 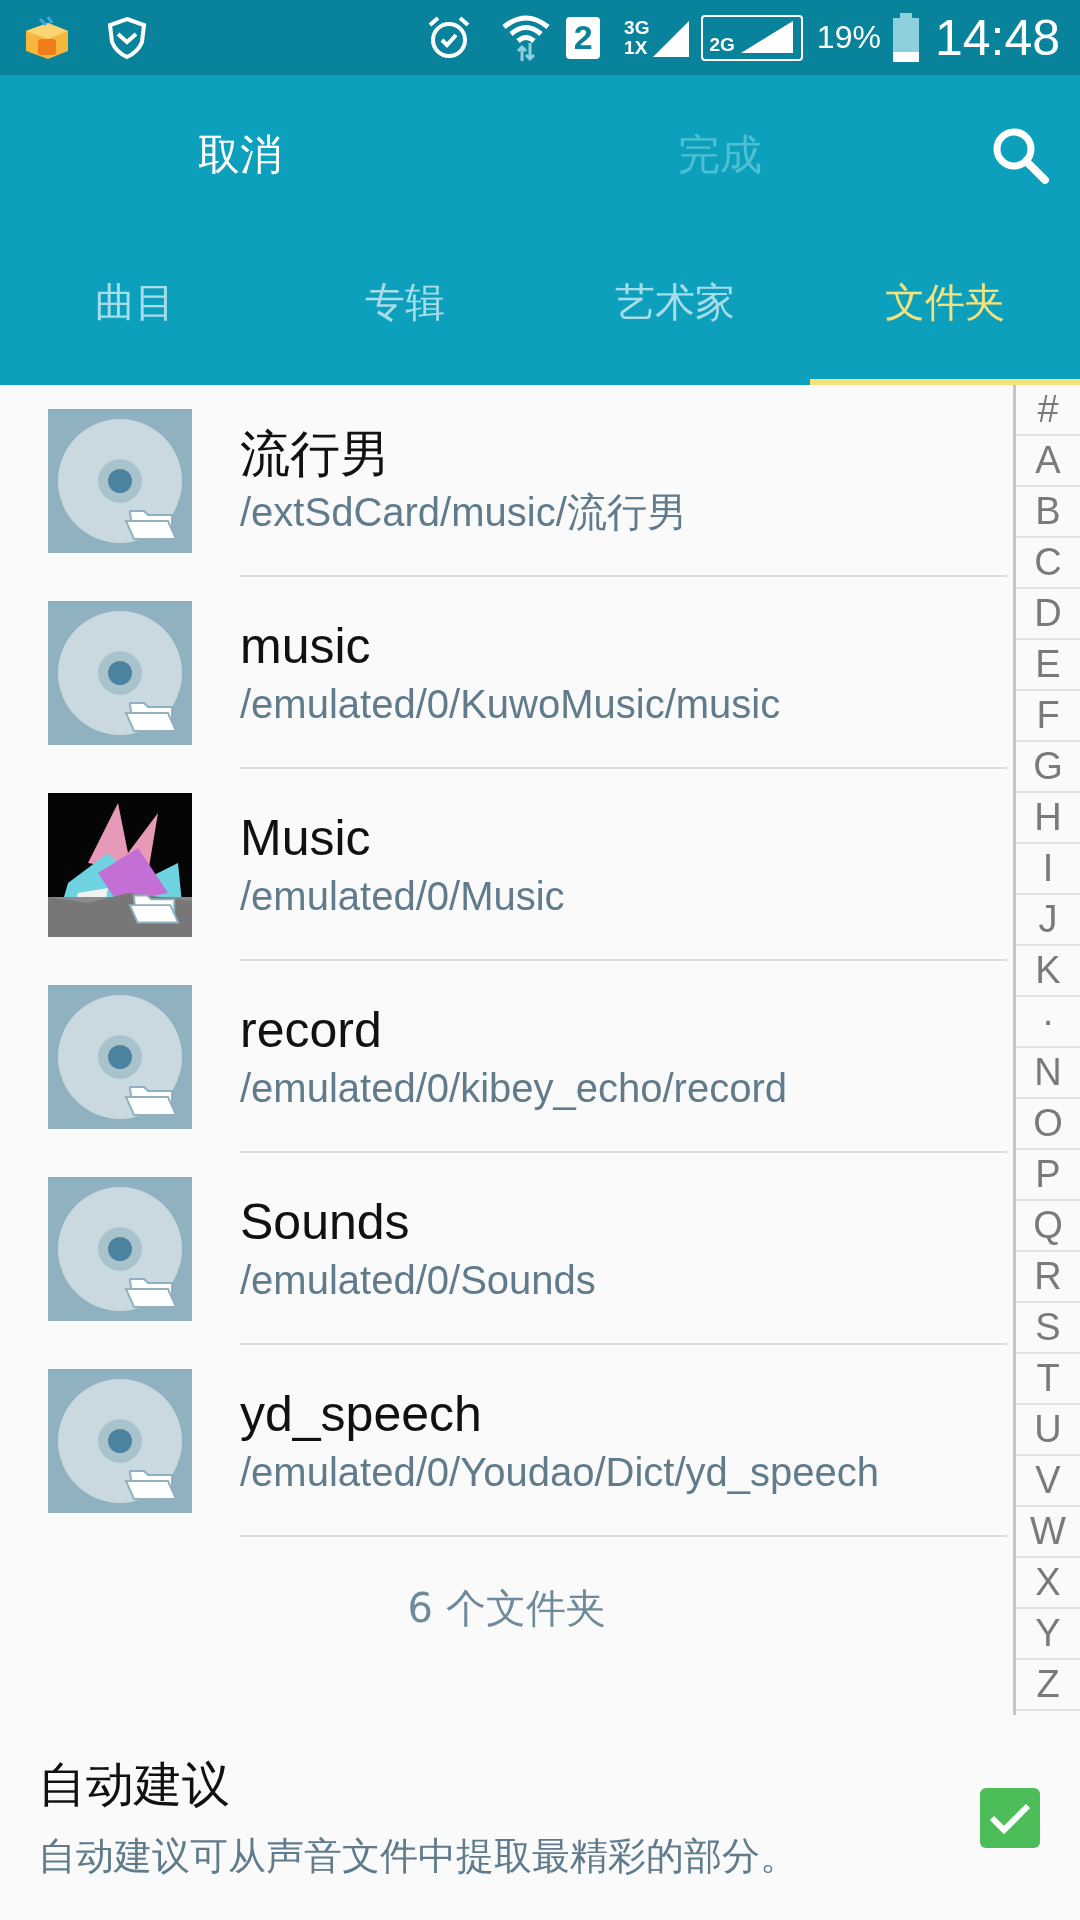 What do you see at coordinates (1048, 1430) in the screenshot?
I see `index-letter: U` at bounding box center [1048, 1430].